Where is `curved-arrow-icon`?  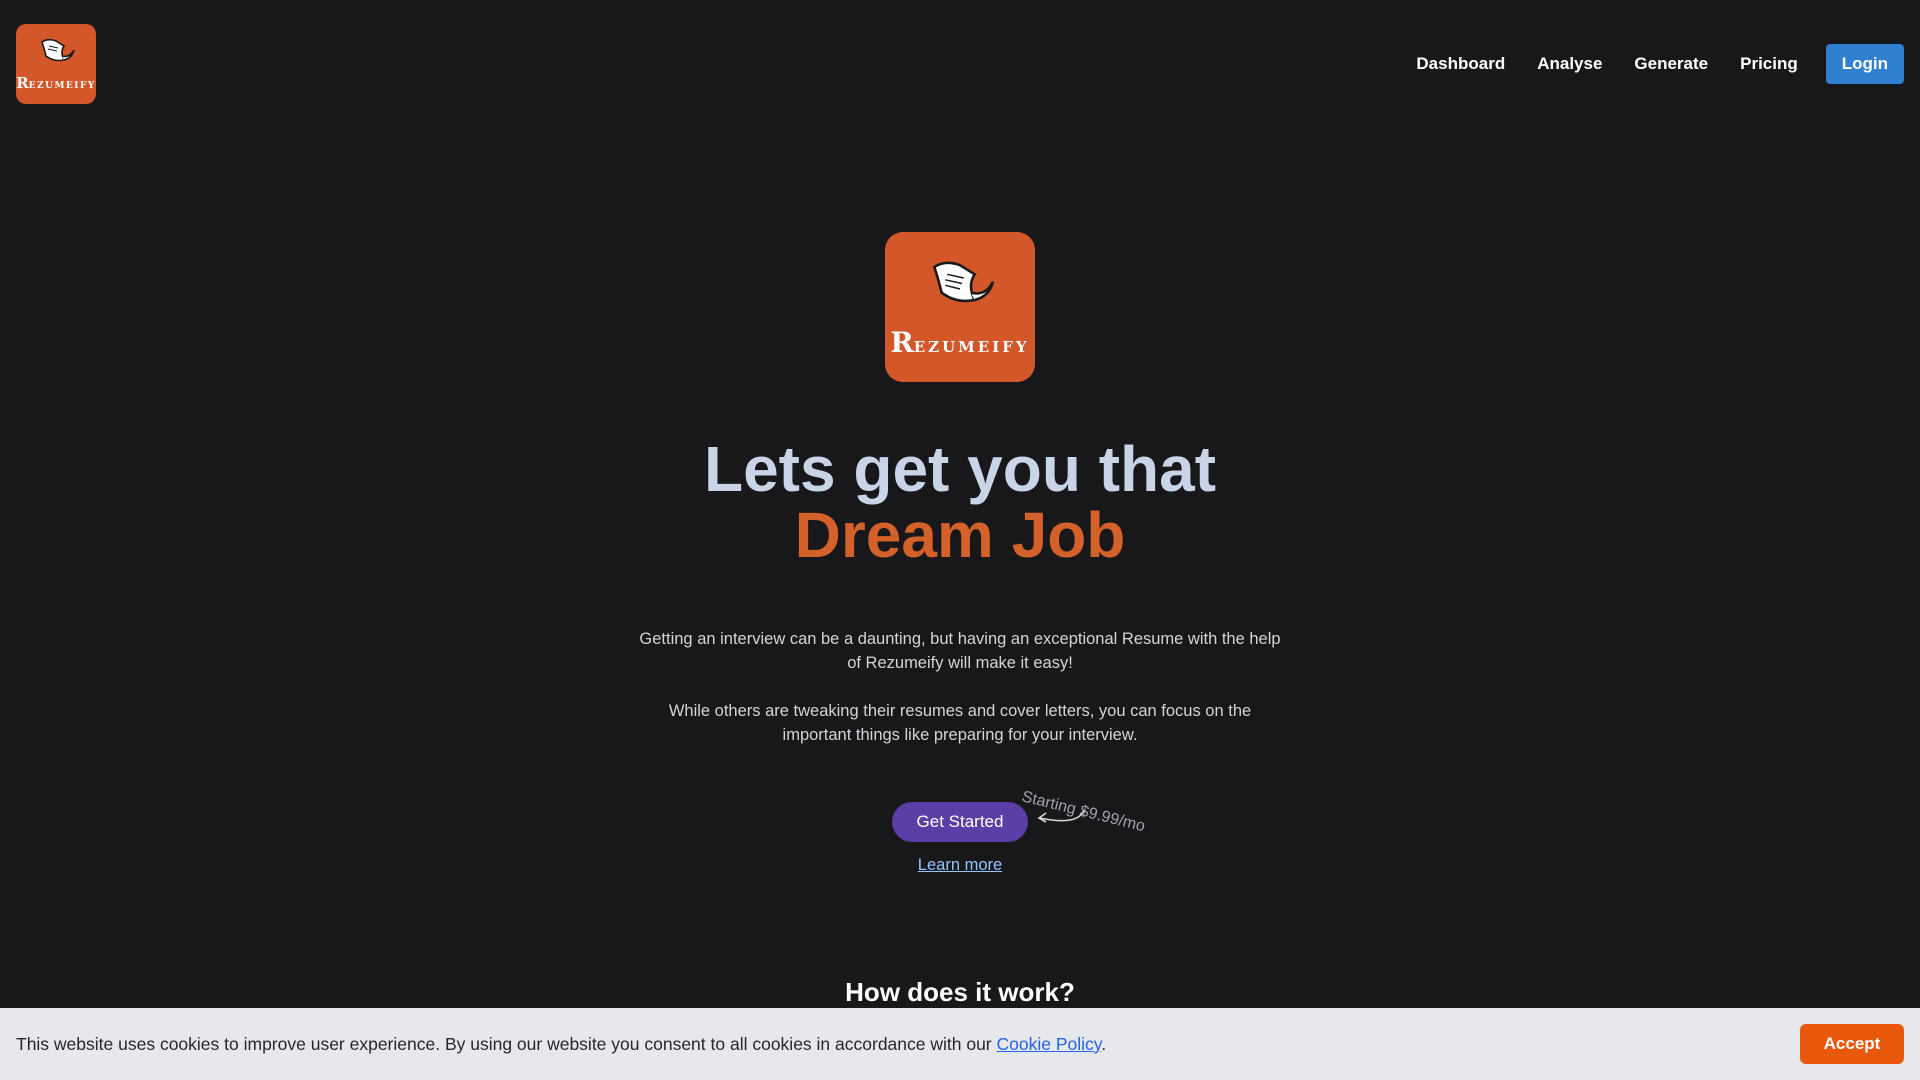 curved-arrow-icon is located at coordinates (1061, 816).